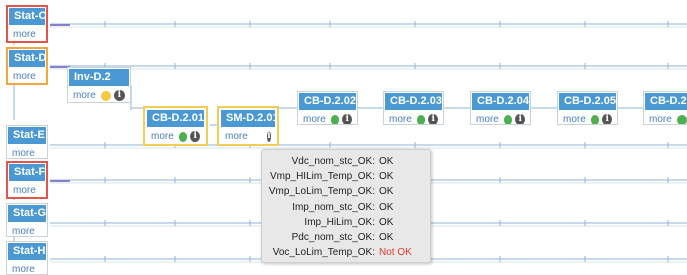 The height and width of the screenshot is (275, 687). I want to click on tooltip-key: Vdc_nom_stc_OK:, so click(333, 161).